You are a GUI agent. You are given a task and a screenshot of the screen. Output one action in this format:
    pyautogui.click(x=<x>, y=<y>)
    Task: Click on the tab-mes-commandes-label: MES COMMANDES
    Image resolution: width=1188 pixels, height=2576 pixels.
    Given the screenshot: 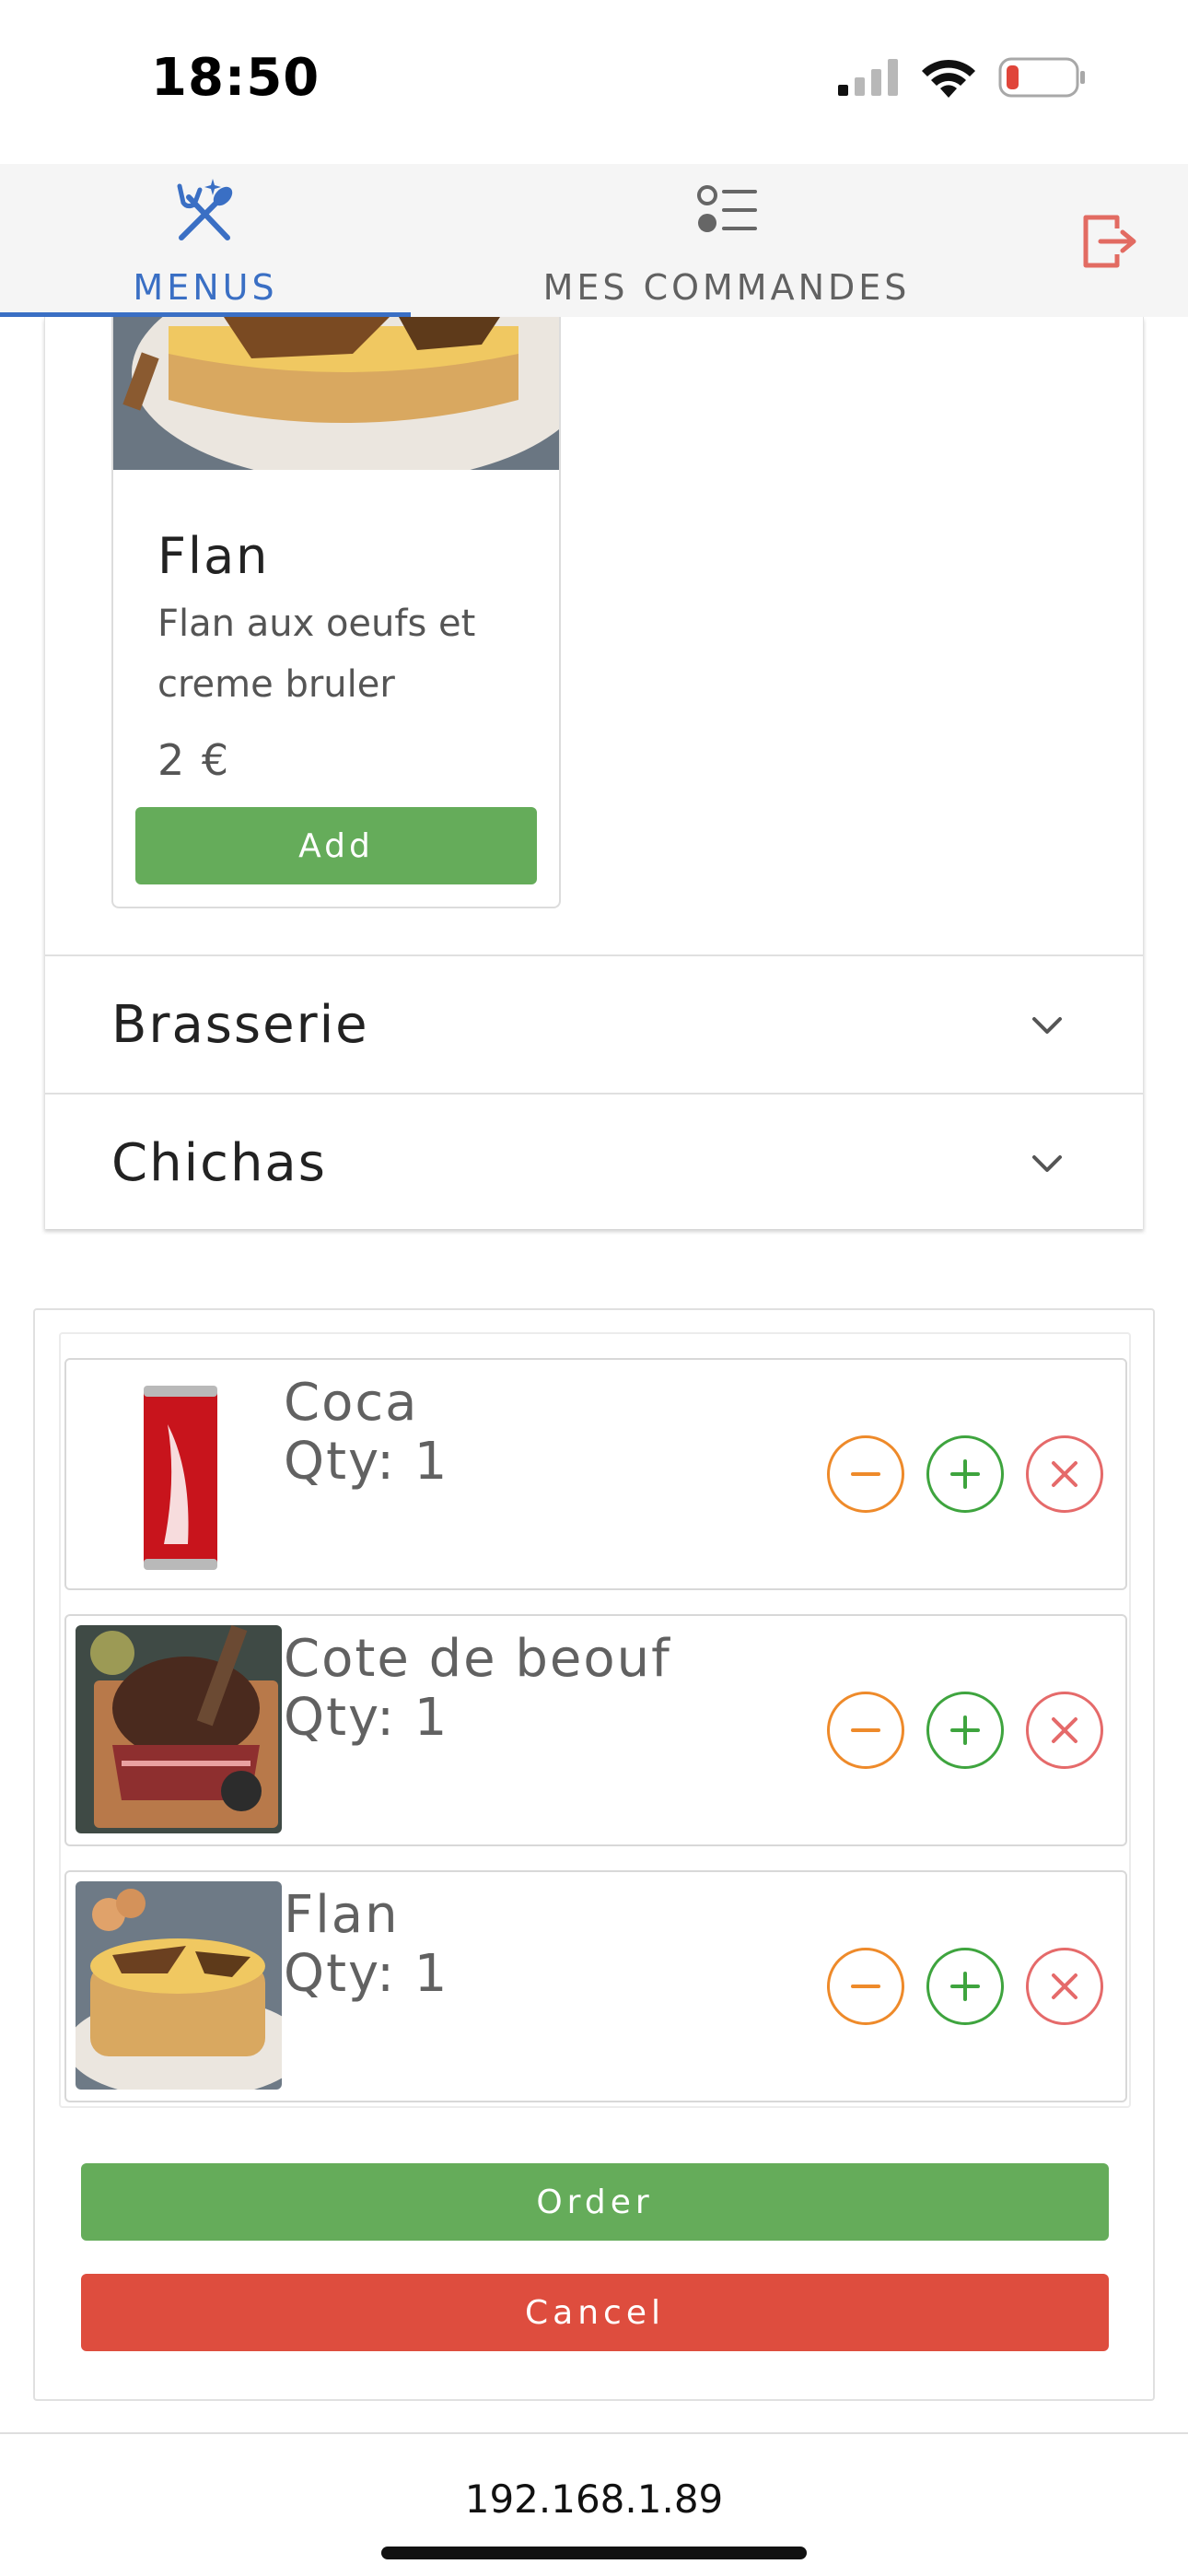 What is the action you would take?
    pyautogui.click(x=726, y=287)
    